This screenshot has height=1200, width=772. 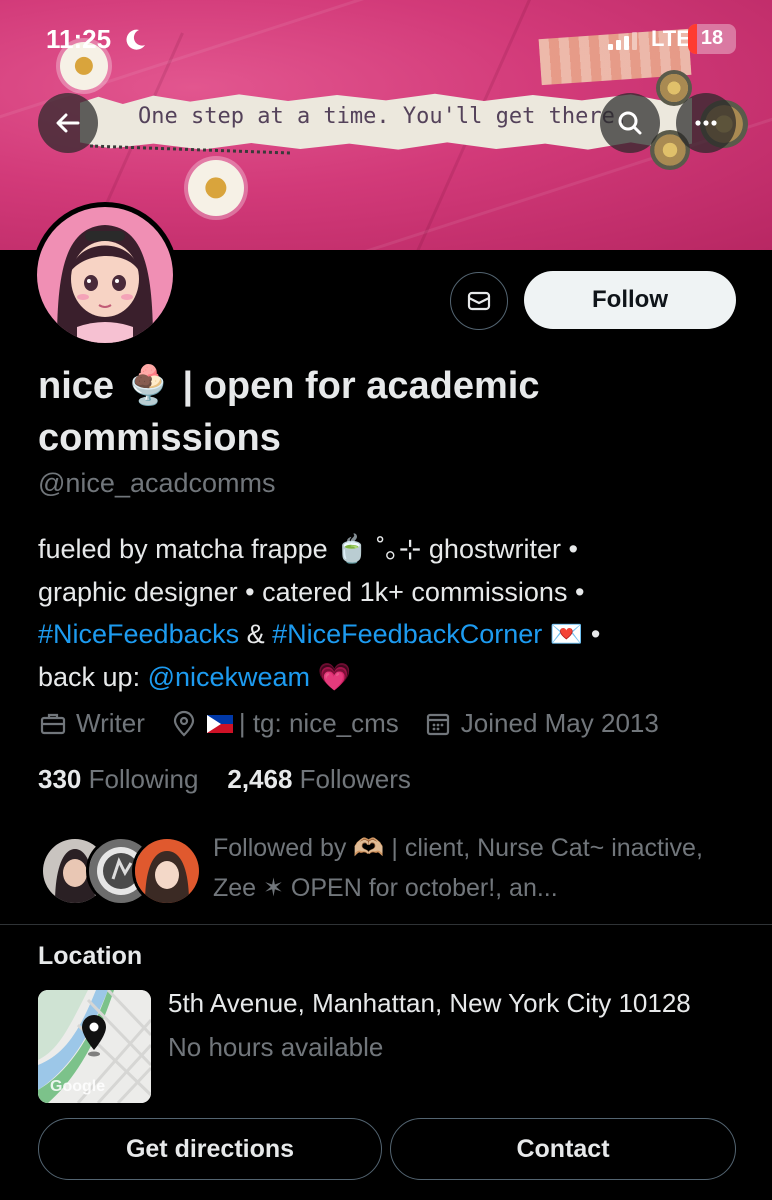 I want to click on flower-decoration, so click(x=216, y=188).